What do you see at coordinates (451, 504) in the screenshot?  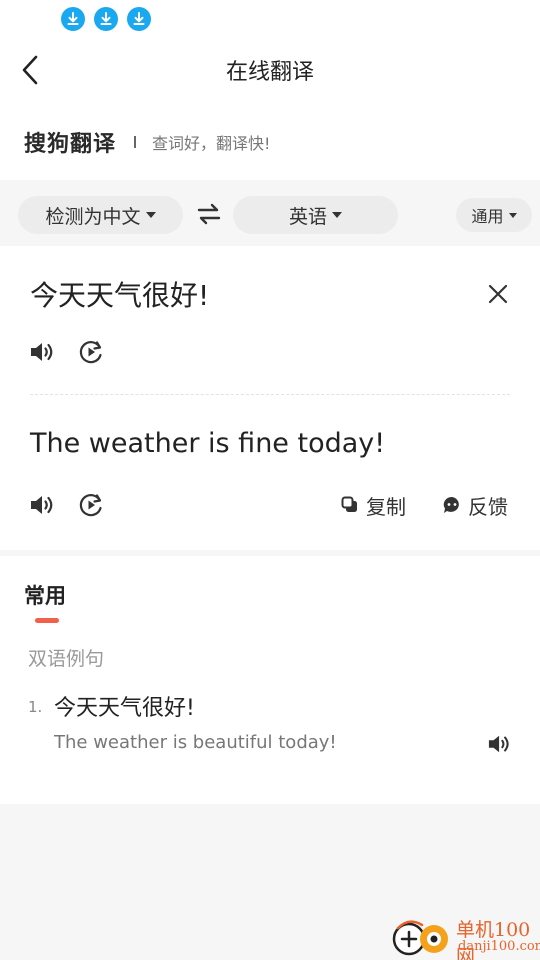 I see `chat-bubble-icon` at bounding box center [451, 504].